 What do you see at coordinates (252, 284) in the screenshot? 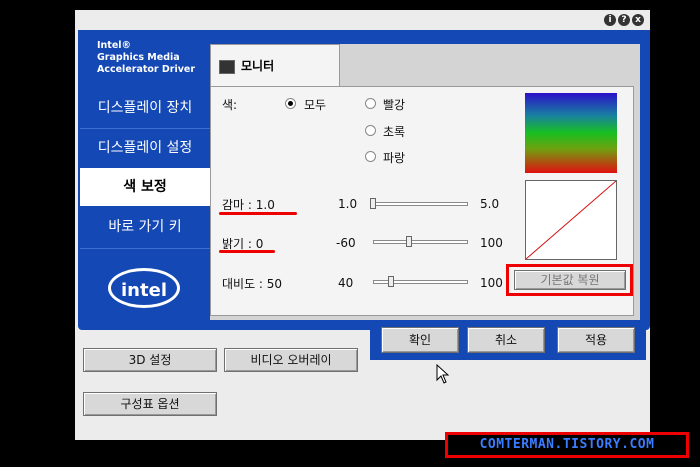
I see `contrast-label: 대비도 : 50` at bounding box center [252, 284].